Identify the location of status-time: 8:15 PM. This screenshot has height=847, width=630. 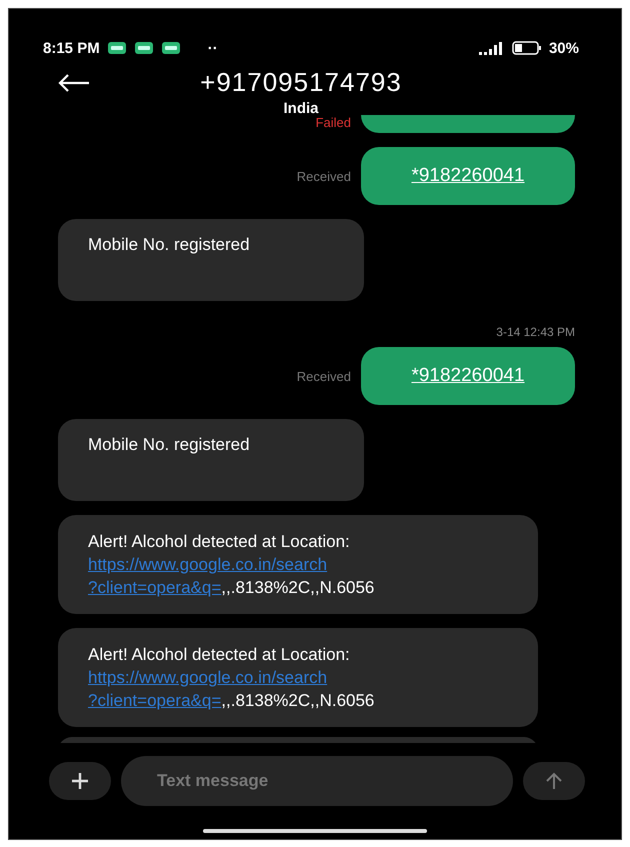
(71, 48).